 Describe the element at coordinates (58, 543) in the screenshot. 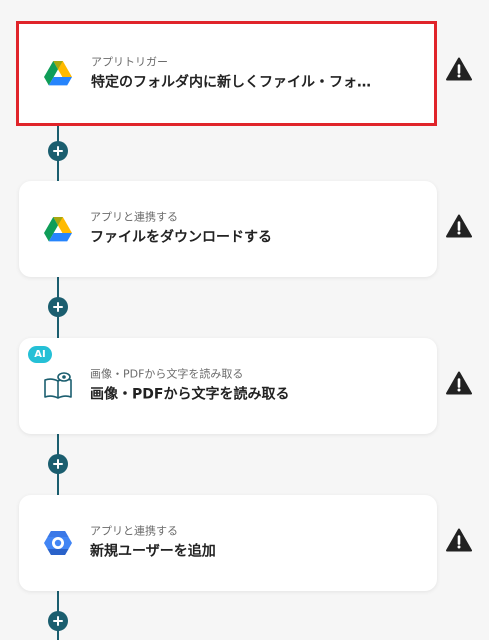

I see `google-workspace-icon` at that location.